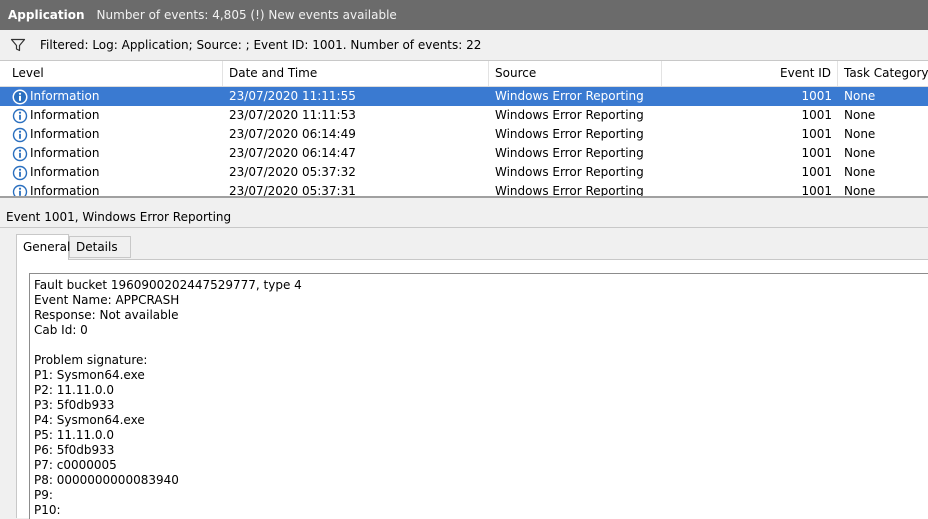 The width and height of the screenshot is (928, 519). What do you see at coordinates (91, 360) in the screenshot?
I see `description-line: Problem signature:` at bounding box center [91, 360].